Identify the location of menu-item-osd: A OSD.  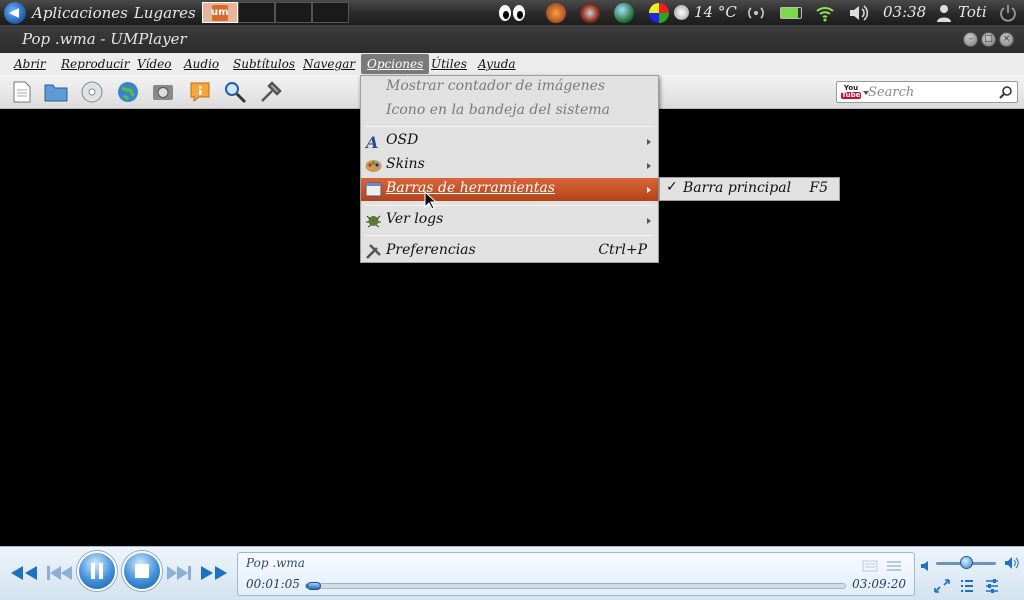
(509, 141).